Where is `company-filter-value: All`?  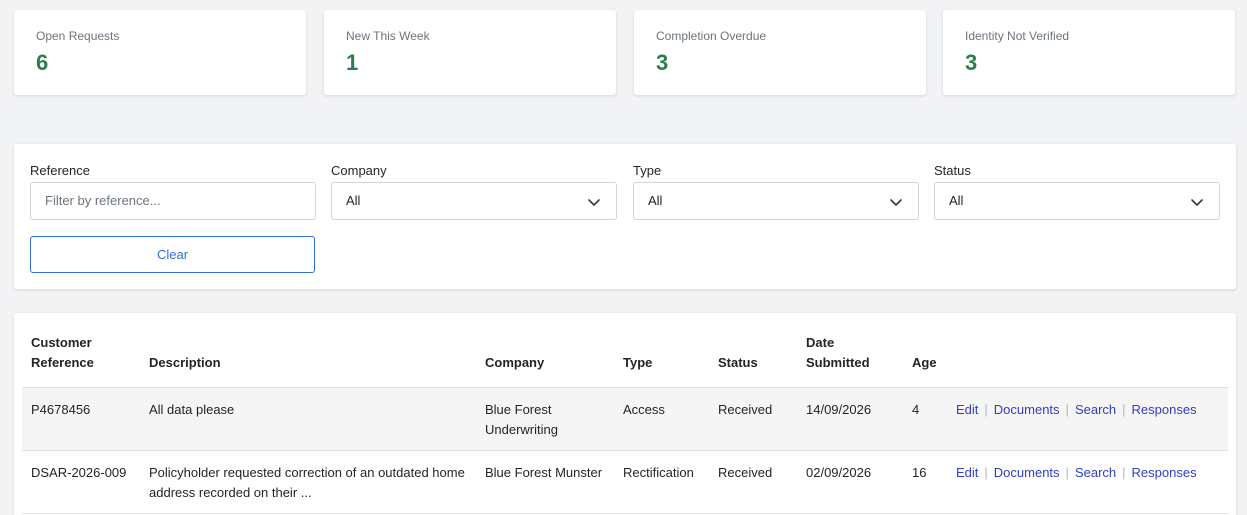
company-filter-value: All is located at coordinates (353, 200).